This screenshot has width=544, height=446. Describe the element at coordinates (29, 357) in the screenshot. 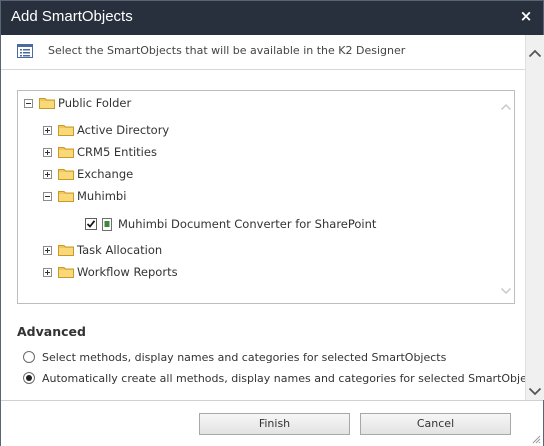

I see `radio-select-methods` at that location.